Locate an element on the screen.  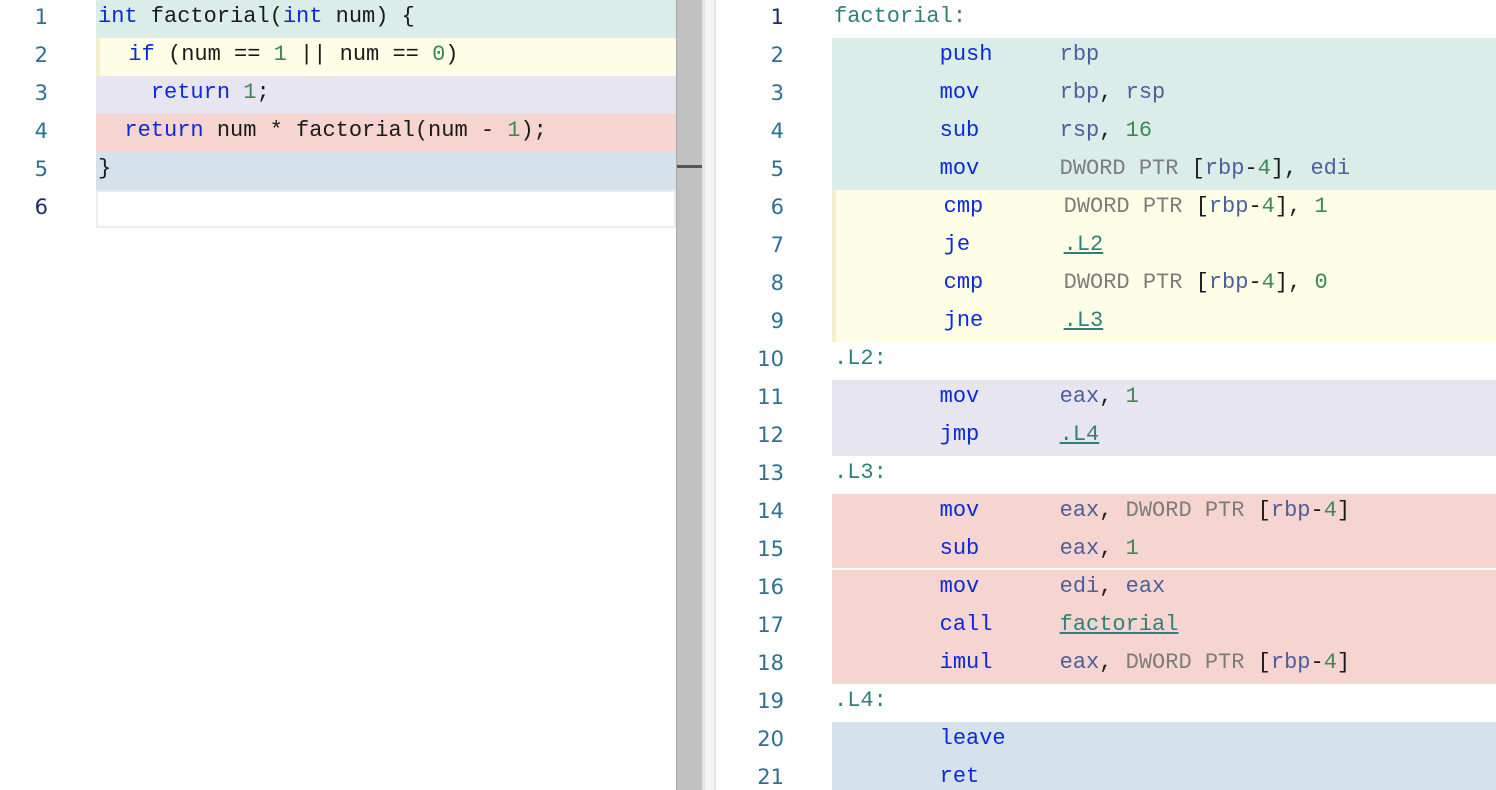
assembly-line: 3 mov rbp, rsp is located at coordinates (1106, 95).